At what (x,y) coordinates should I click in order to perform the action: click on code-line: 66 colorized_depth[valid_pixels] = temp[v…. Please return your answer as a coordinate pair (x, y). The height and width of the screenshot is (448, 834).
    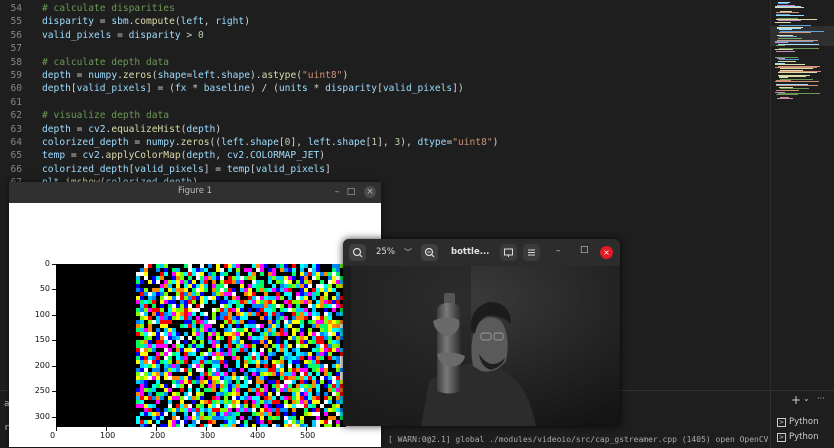
    Looking at the image, I should click on (380, 169).